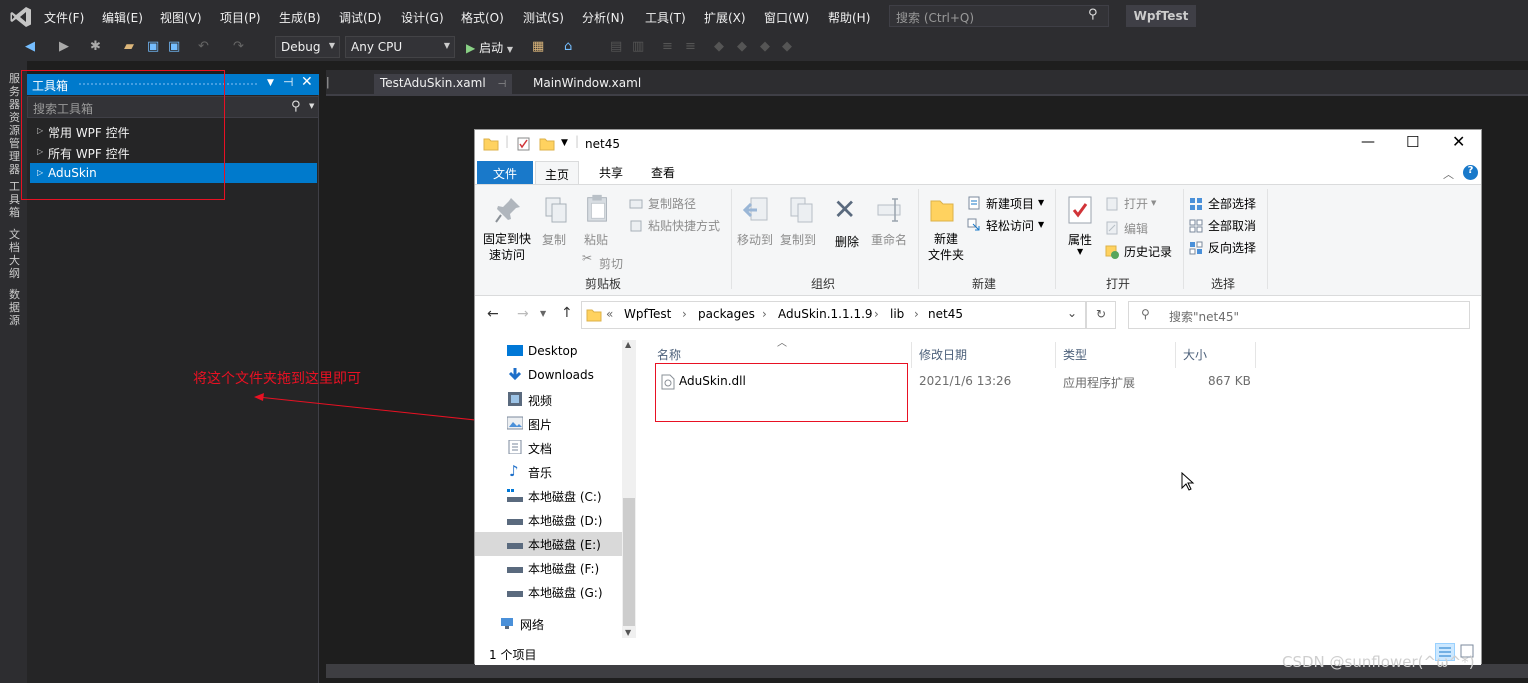 The width and height of the screenshot is (1528, 683). Describe the element at coordinates (725, 17) in the screenshot. I see `menu-extensions: 扩展(X)` at that location.